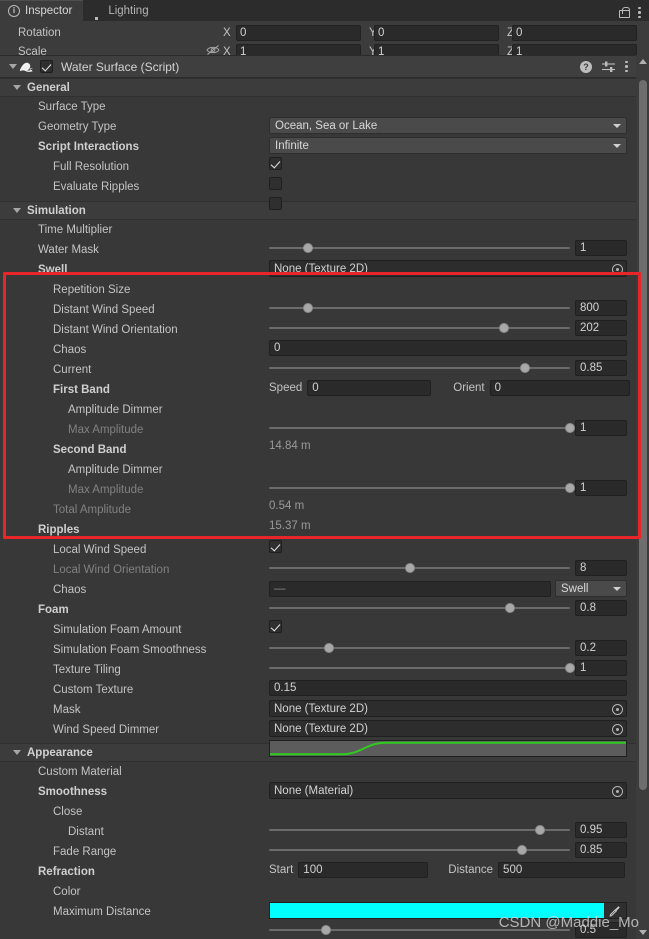 The height and width of the screenshot is (939, 649). What do you see at coordinates (88, 147) in the screenshot?
I see `script-interactions-label: Script Interactions` at bounding box center [88, 147].